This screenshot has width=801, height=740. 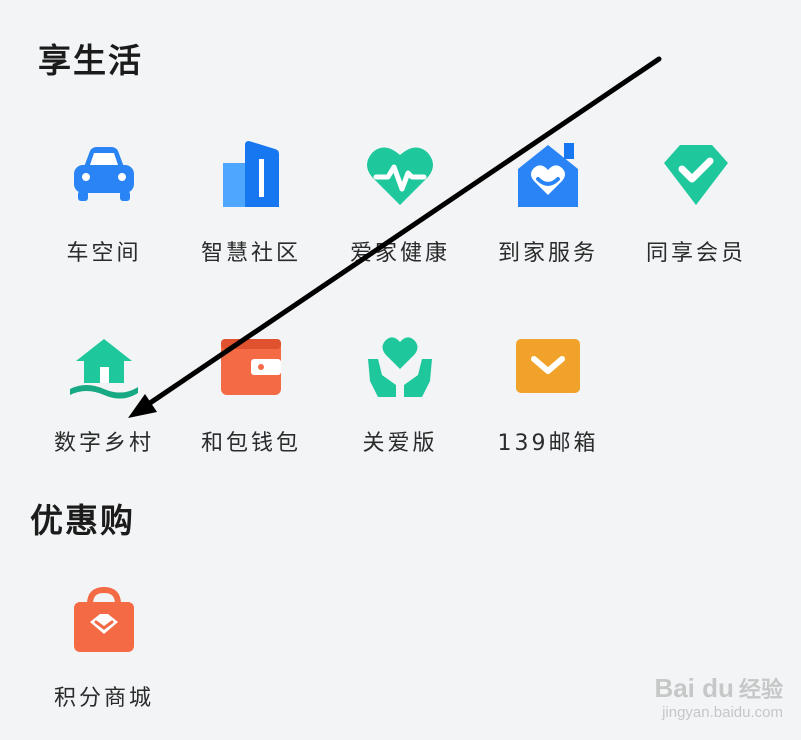 I want to click on wallet-icon, so click(x=251, y=365).